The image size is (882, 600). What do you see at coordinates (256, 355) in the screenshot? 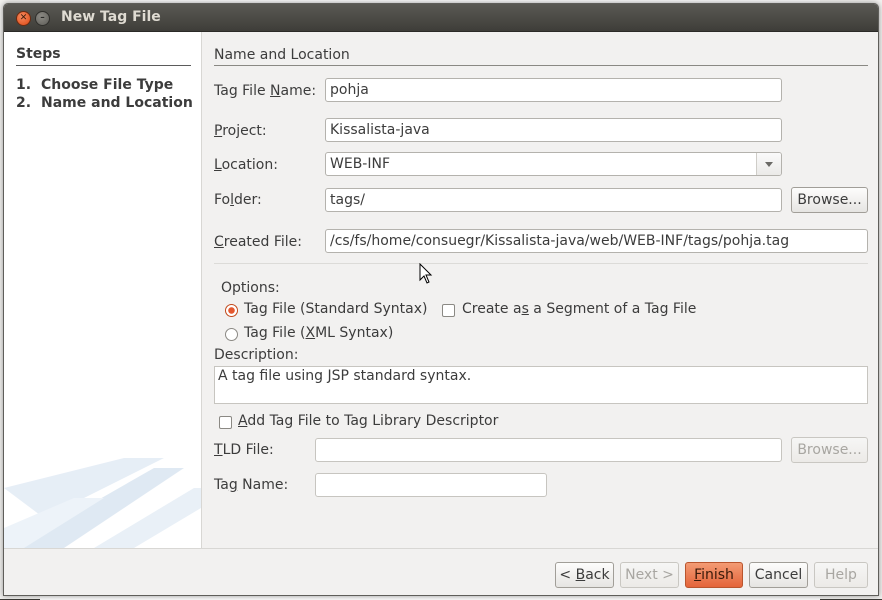
I see `description-label: Description:` at bounding box center [256, 355].